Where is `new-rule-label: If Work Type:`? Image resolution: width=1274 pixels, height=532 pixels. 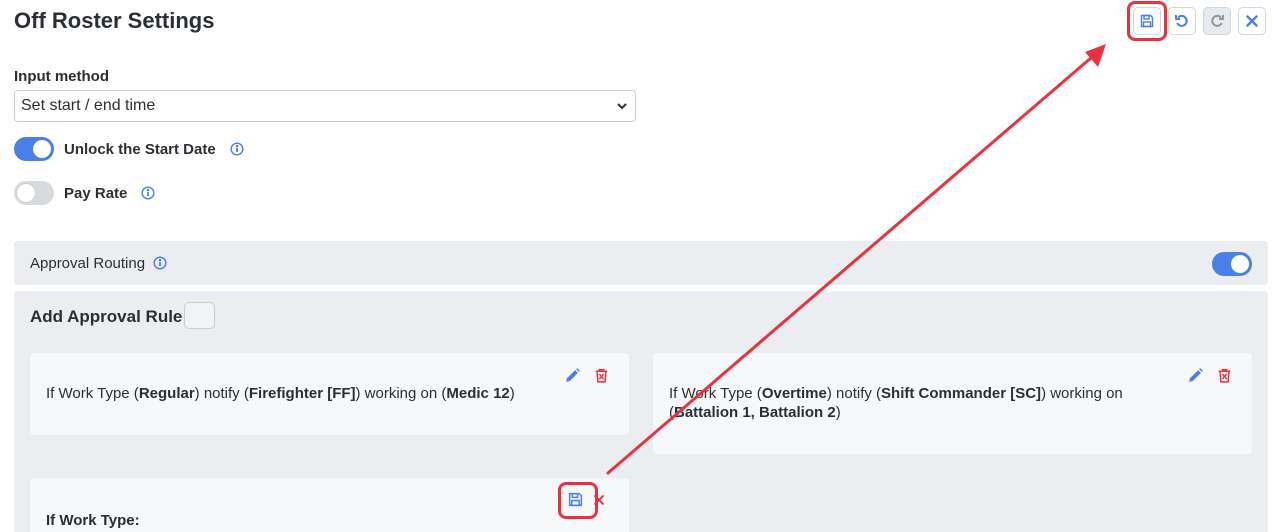
new-rule-label: If Work Type: is located at coordinates (93, 520).